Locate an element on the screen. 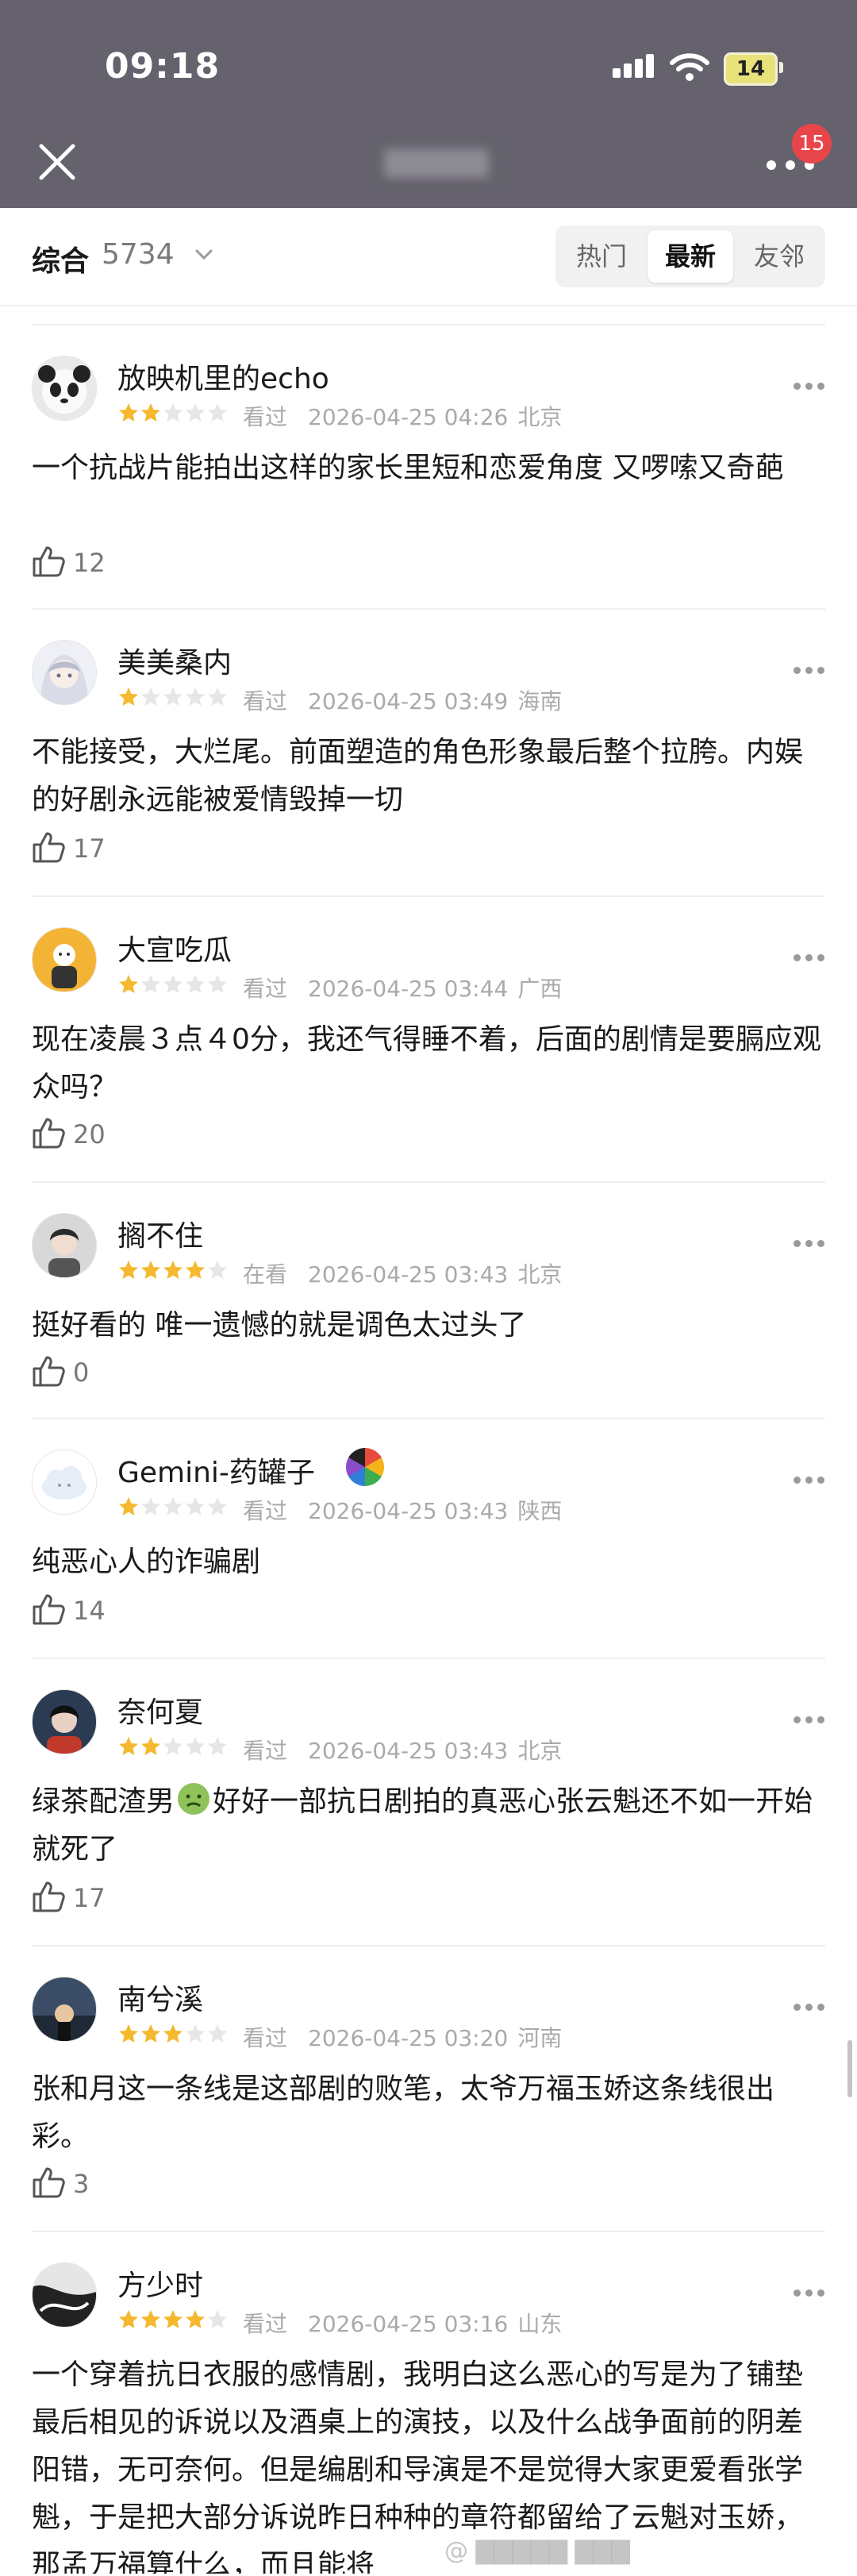 The image size is (857, 2576). username: 搁不住 is located at coordinates (160, 1233).